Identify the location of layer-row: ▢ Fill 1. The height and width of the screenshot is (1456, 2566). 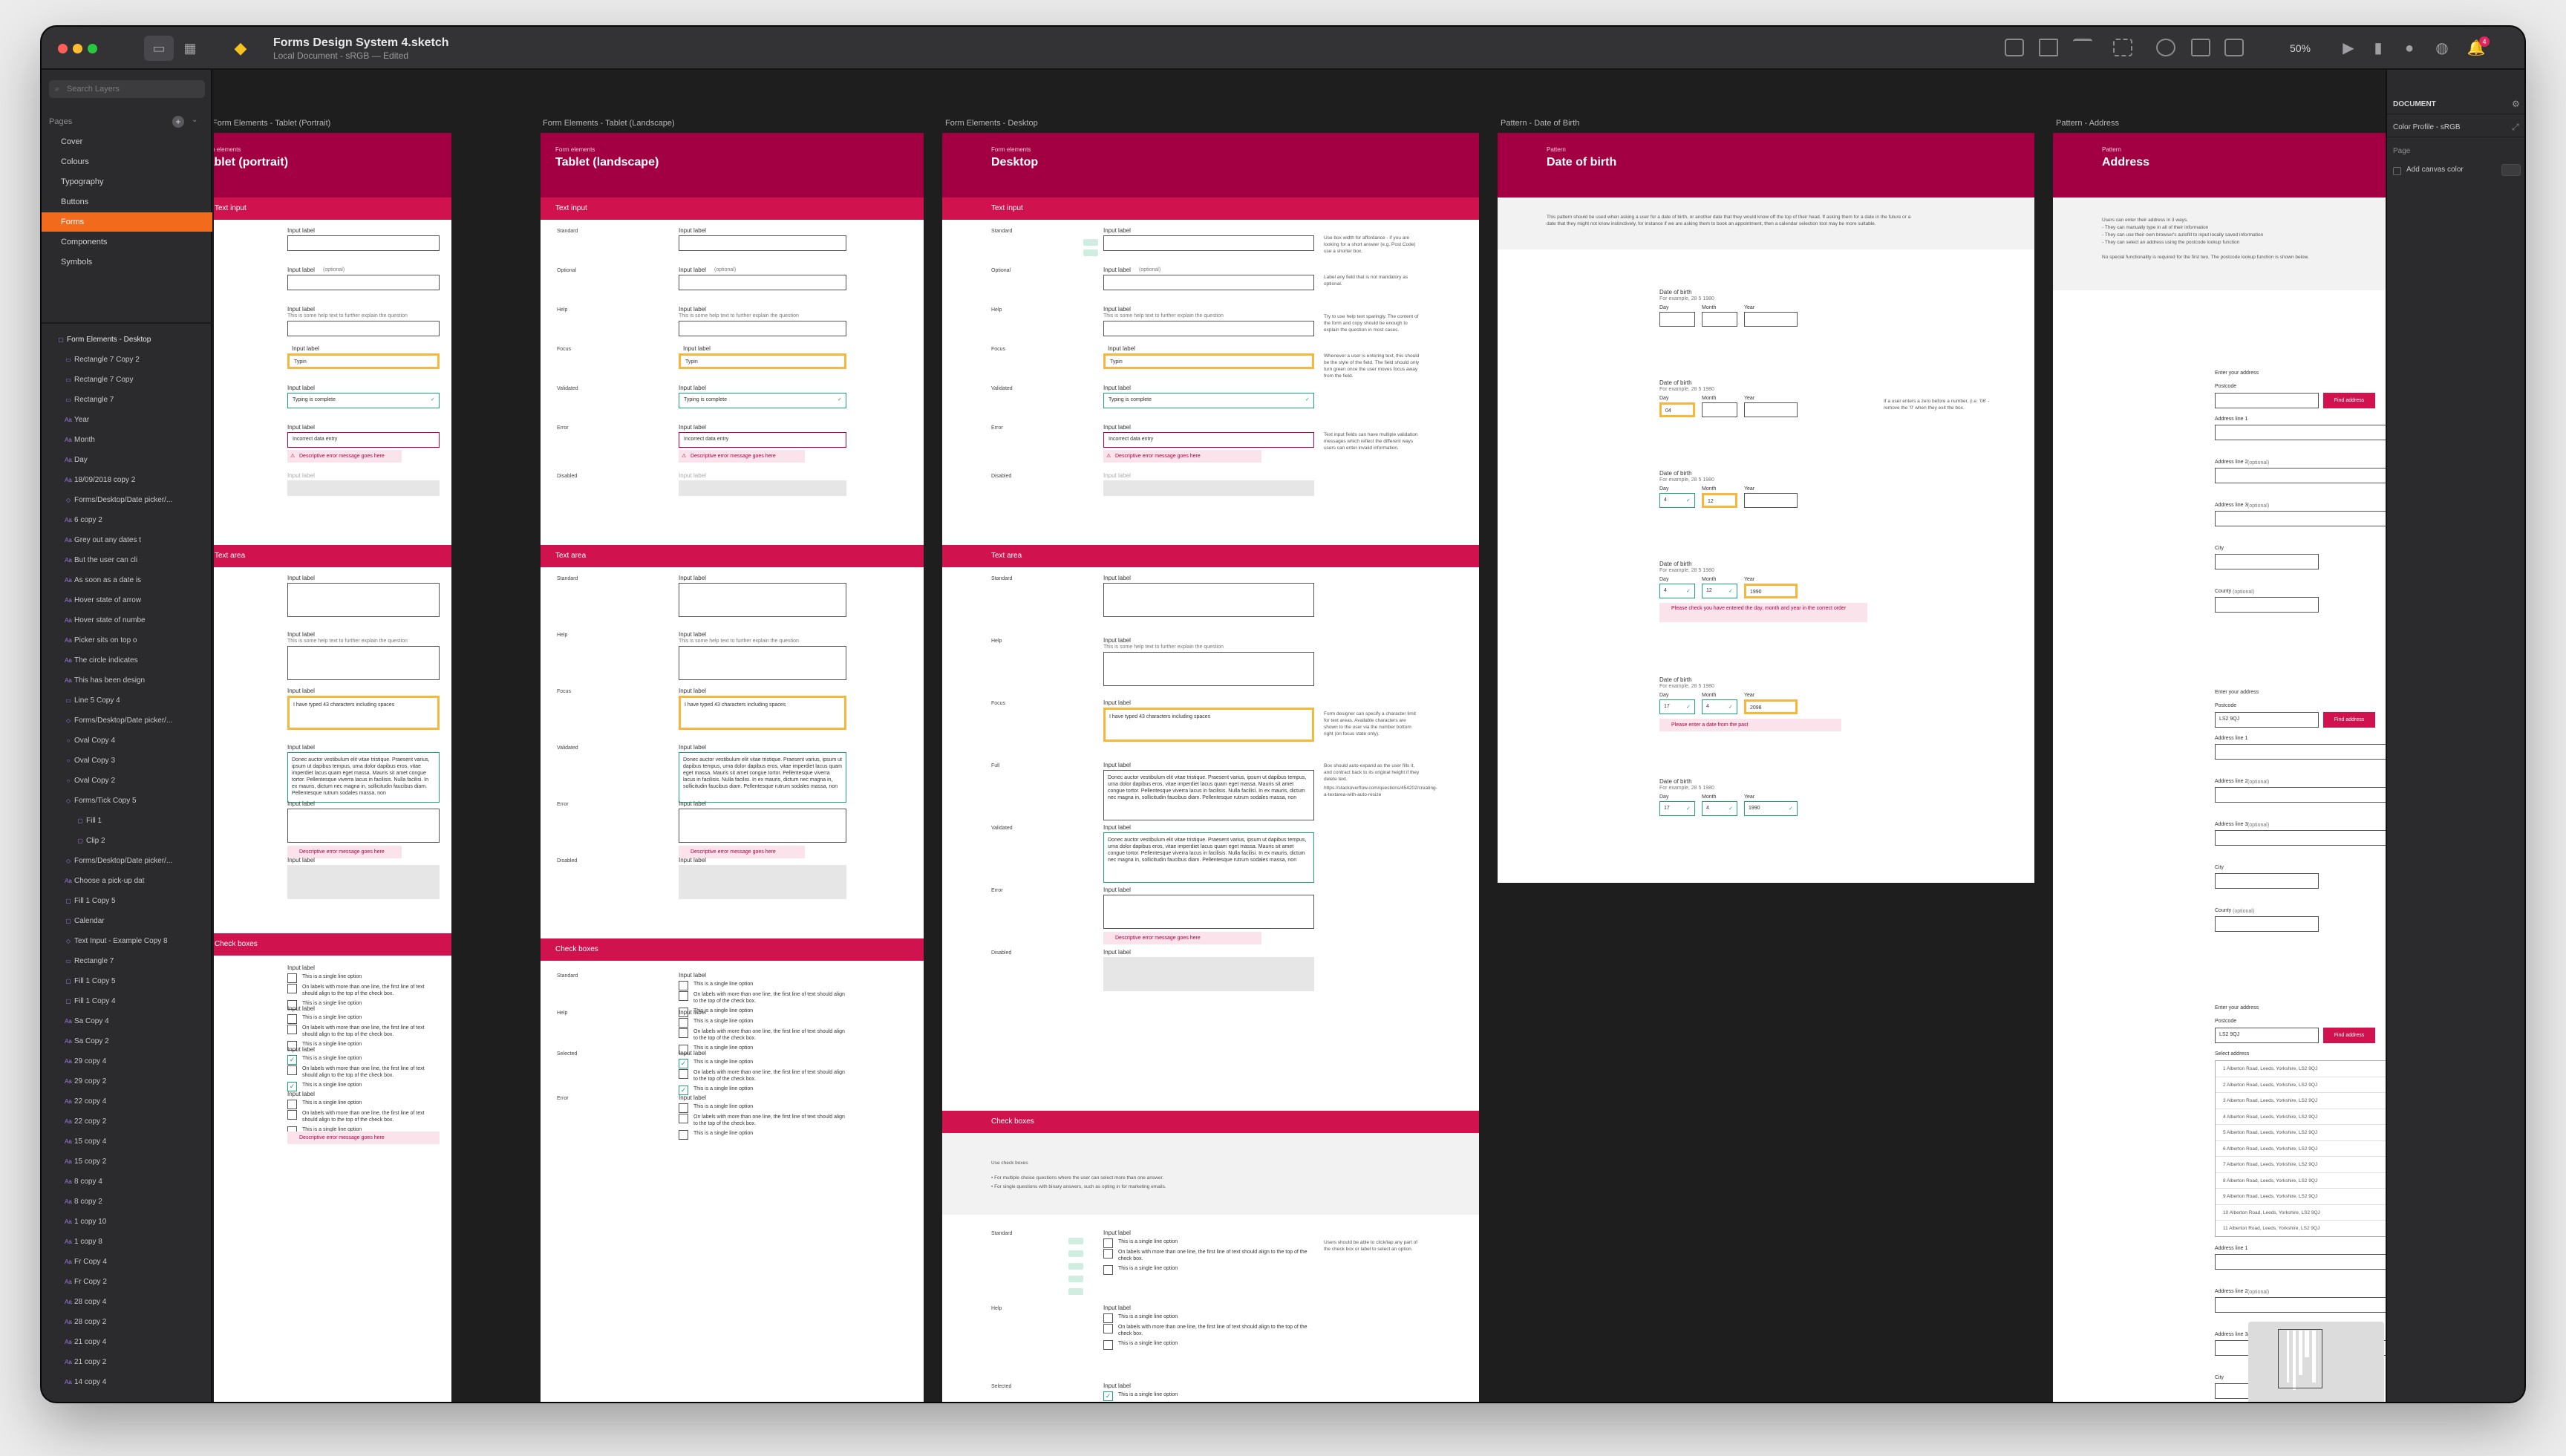
(127, 821).